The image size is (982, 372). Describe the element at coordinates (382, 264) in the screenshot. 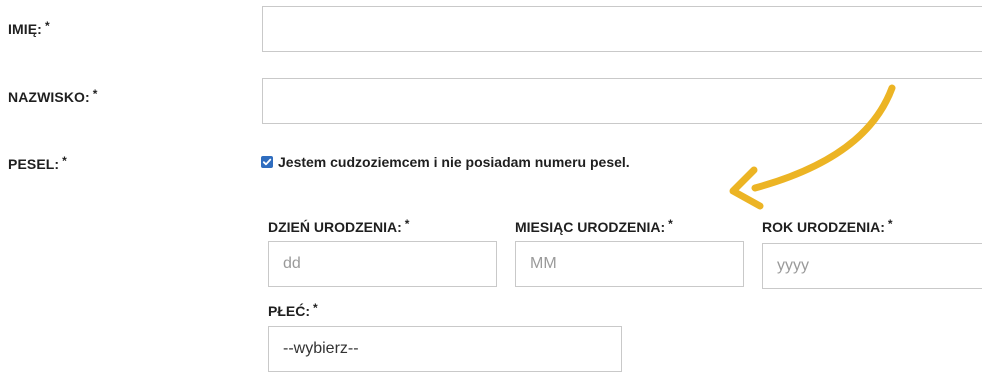

I see `birth-day-input` at that location.